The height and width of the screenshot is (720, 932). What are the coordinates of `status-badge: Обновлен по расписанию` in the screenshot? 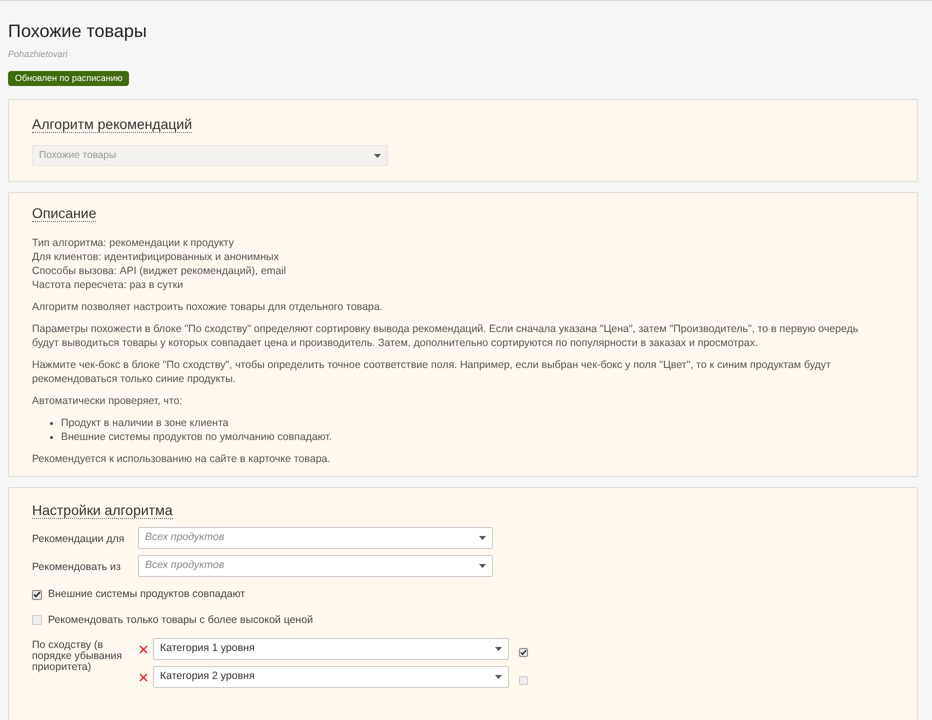 It's located at (69, 78).